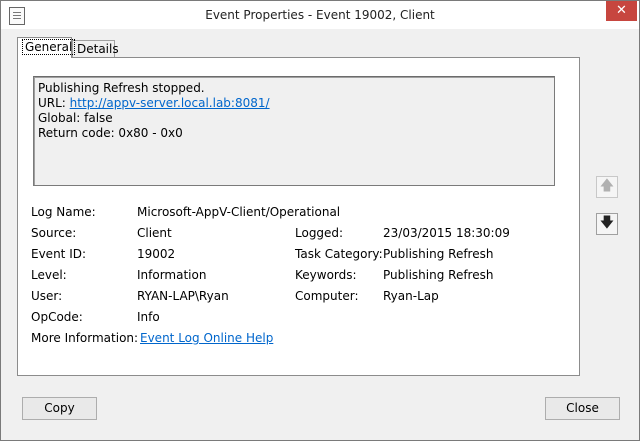 The image size is (640, 441). I want to click on logged-value: 23/03/2015 18:30:09, so click(446, 233).